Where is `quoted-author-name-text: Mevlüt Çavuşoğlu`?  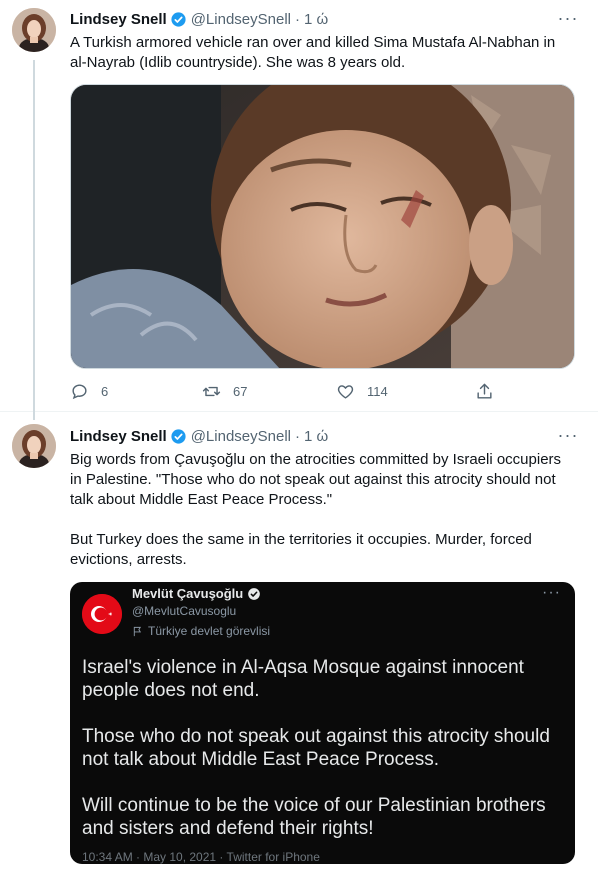
quoted-author-name-text: Mevlüt Çavuşoğlu is located at coordinates (188, 593).